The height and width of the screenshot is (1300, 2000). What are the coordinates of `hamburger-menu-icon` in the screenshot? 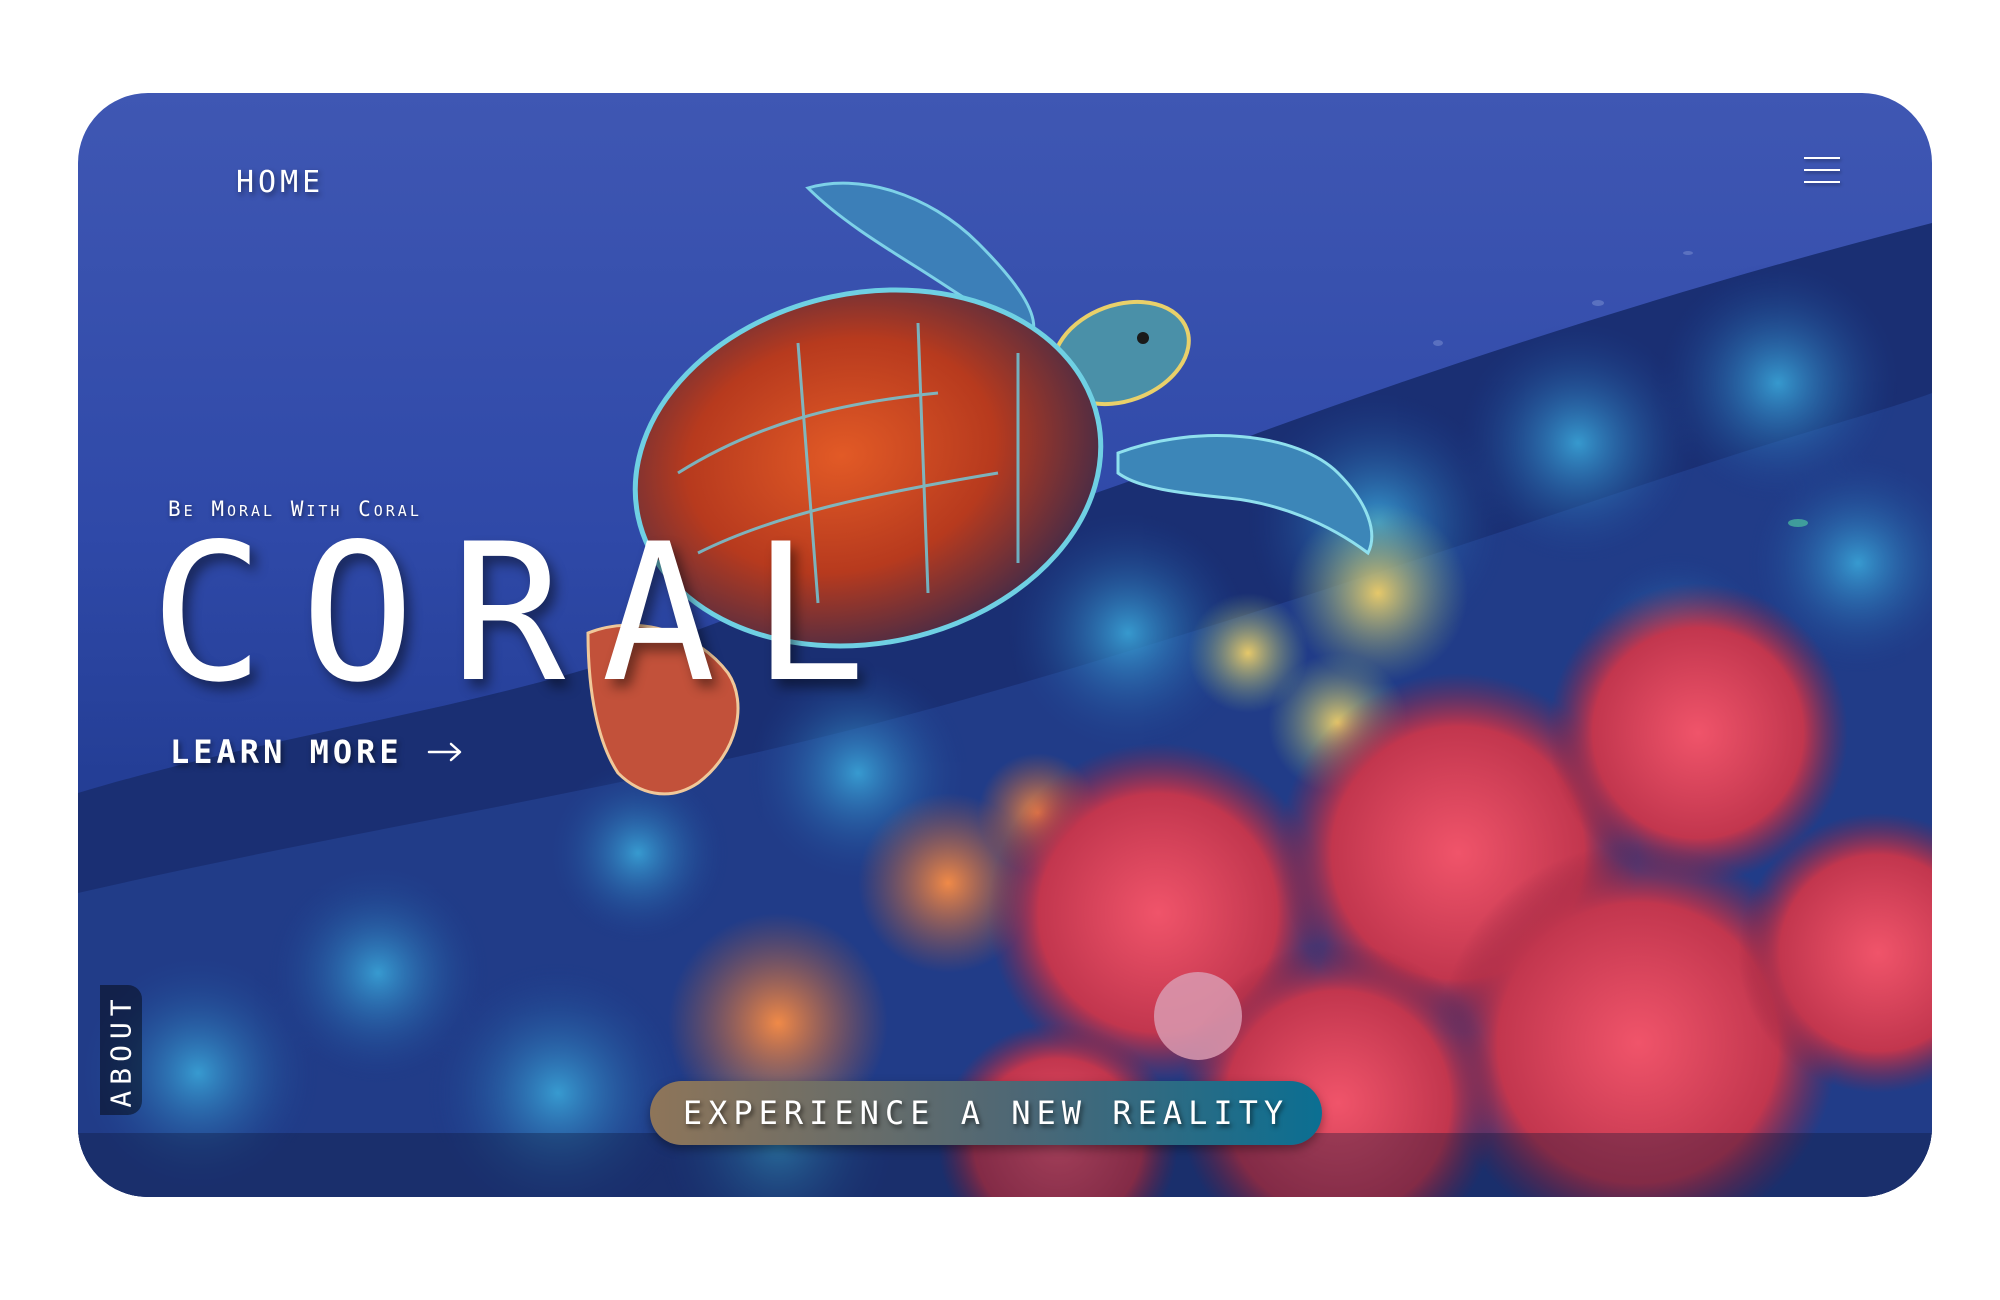 It's located at (1822, 172).